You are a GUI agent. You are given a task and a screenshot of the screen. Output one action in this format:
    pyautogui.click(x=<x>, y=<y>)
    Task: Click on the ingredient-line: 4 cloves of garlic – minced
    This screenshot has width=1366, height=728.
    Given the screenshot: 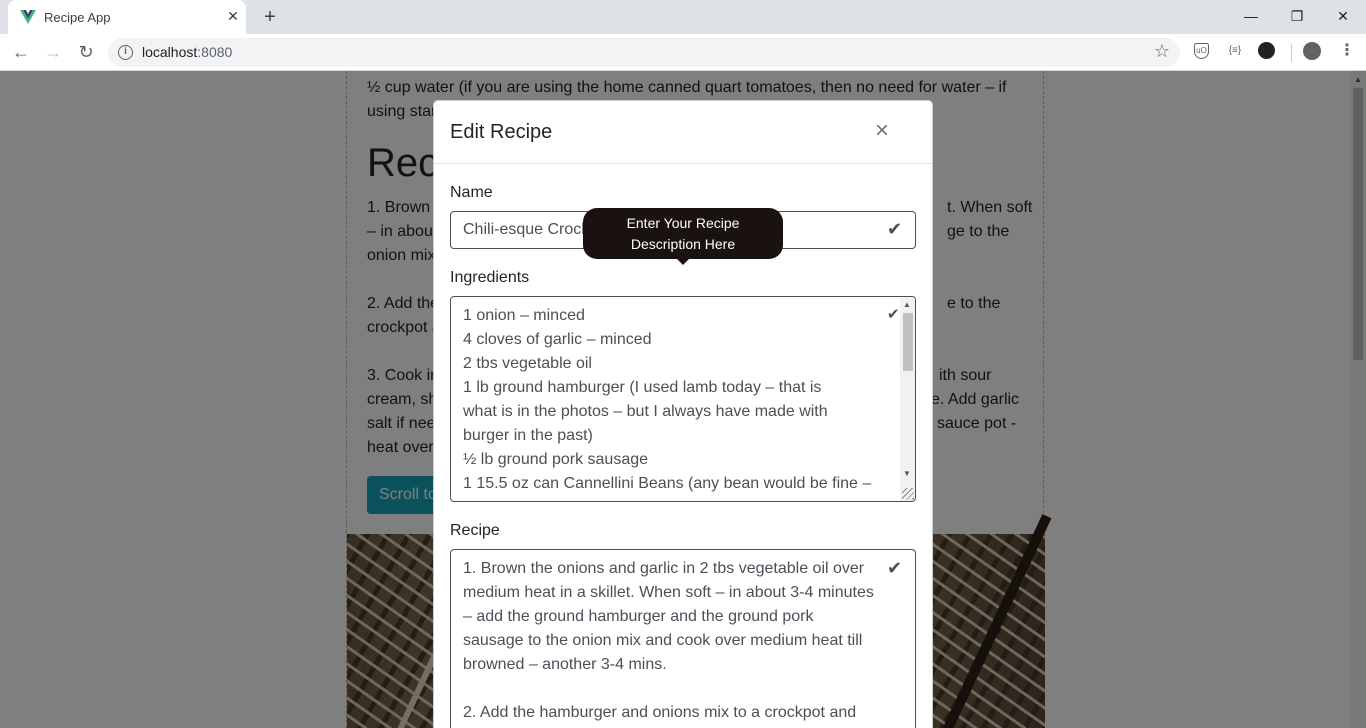 What is the action you would take?
    pyautogui.click(x=557, y=339)
    